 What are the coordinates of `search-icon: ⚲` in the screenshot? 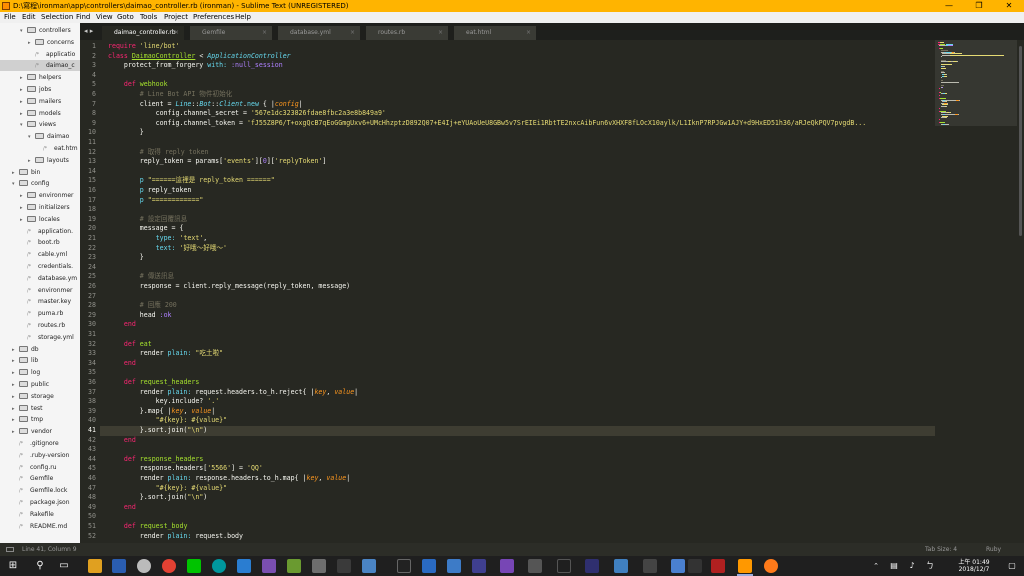 It's located at (40, 566).